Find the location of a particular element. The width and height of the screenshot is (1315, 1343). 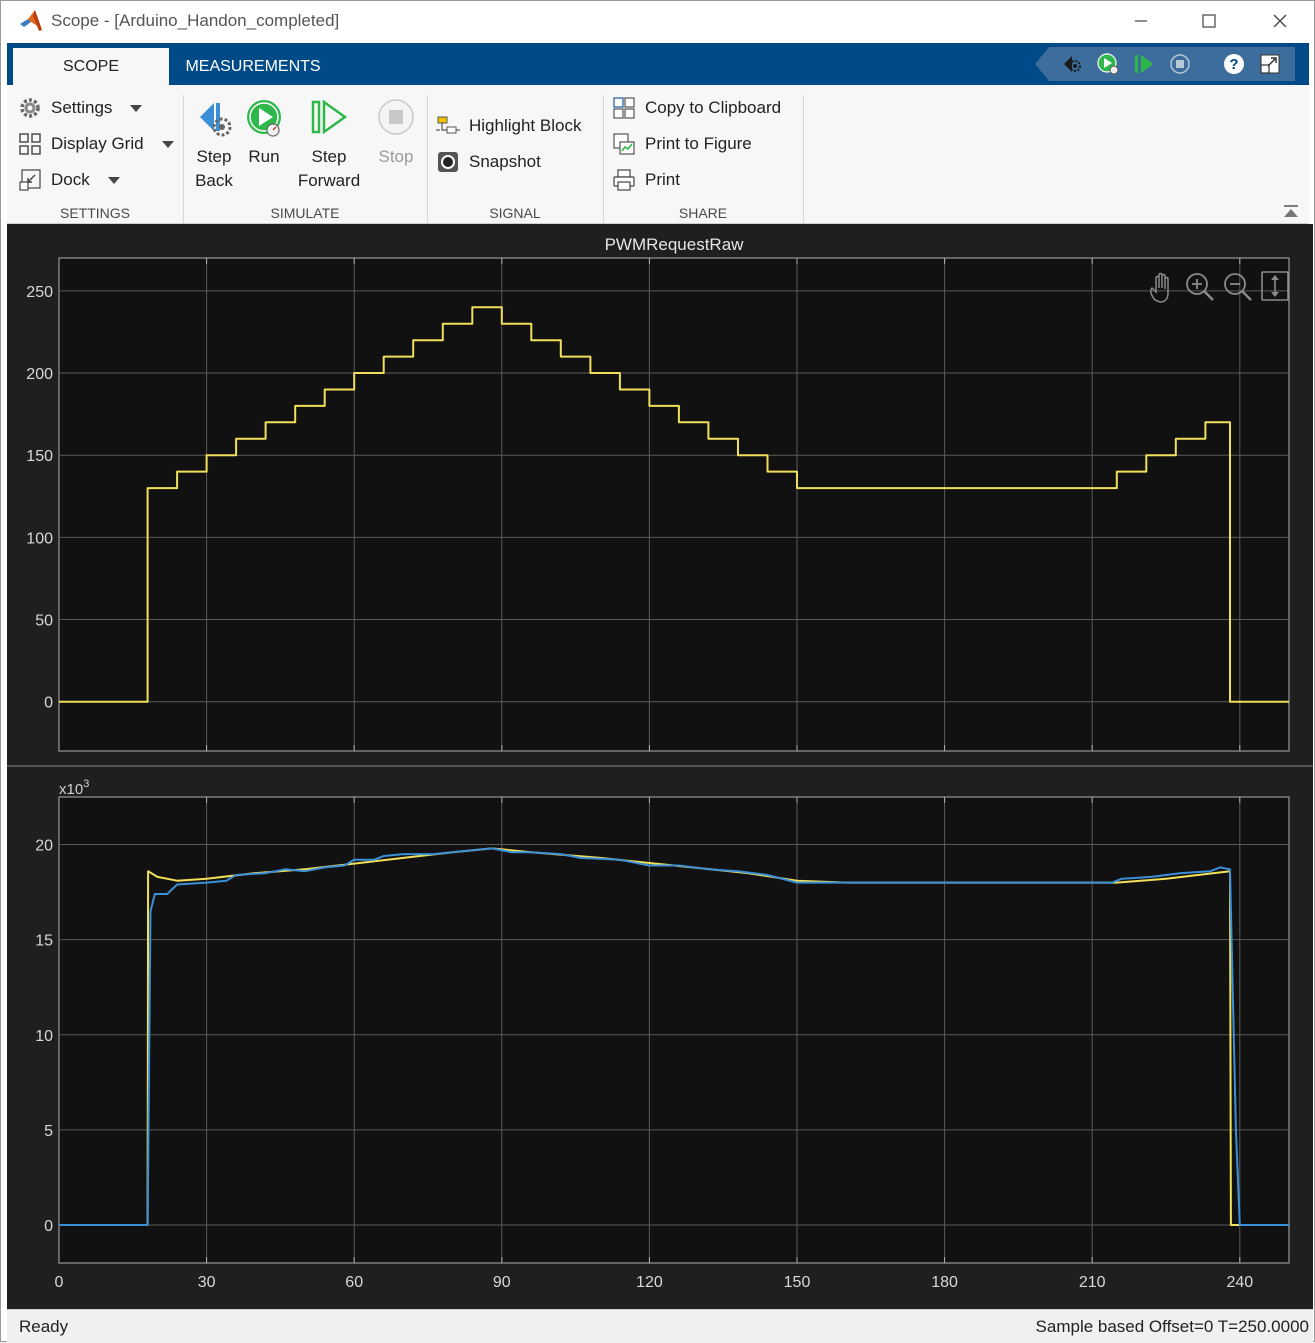

highlight-block-icon is located at coordinates (448, 125).